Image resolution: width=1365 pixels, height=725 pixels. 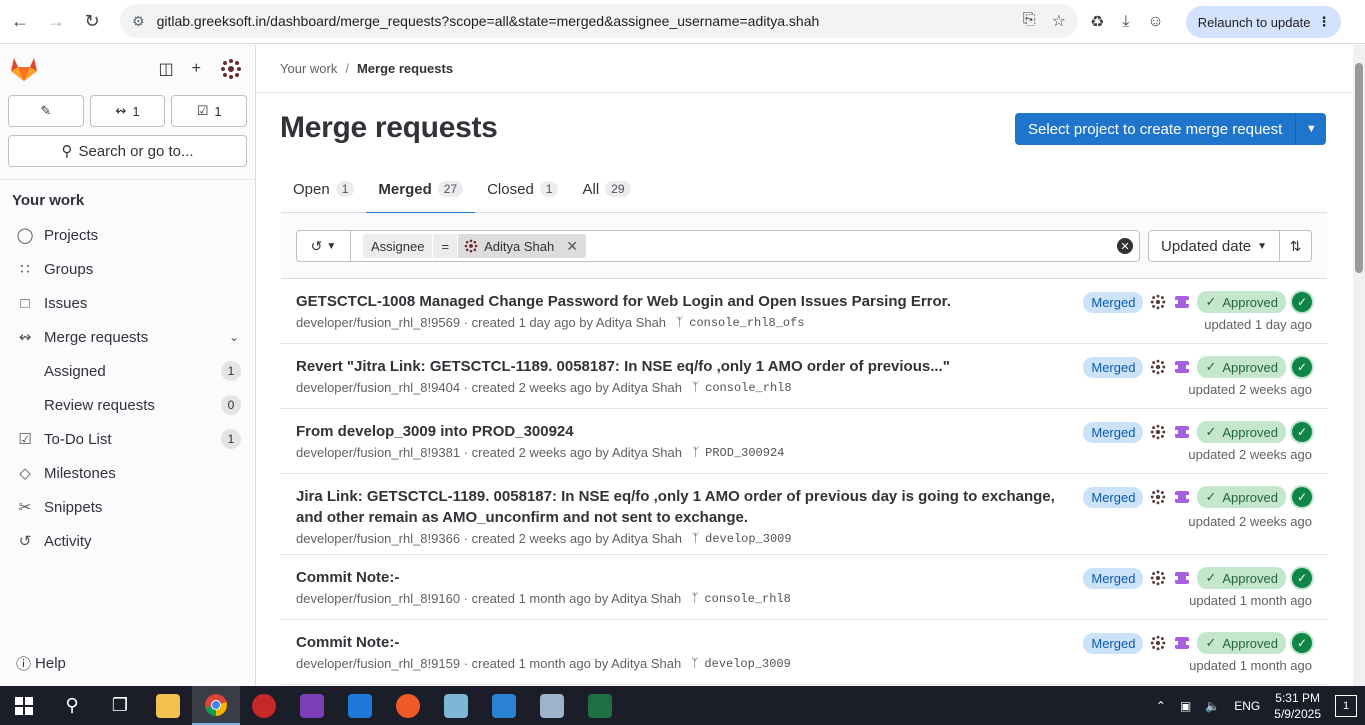 I want to click on task-view-icon: ❐, so click(x=120, y=705).